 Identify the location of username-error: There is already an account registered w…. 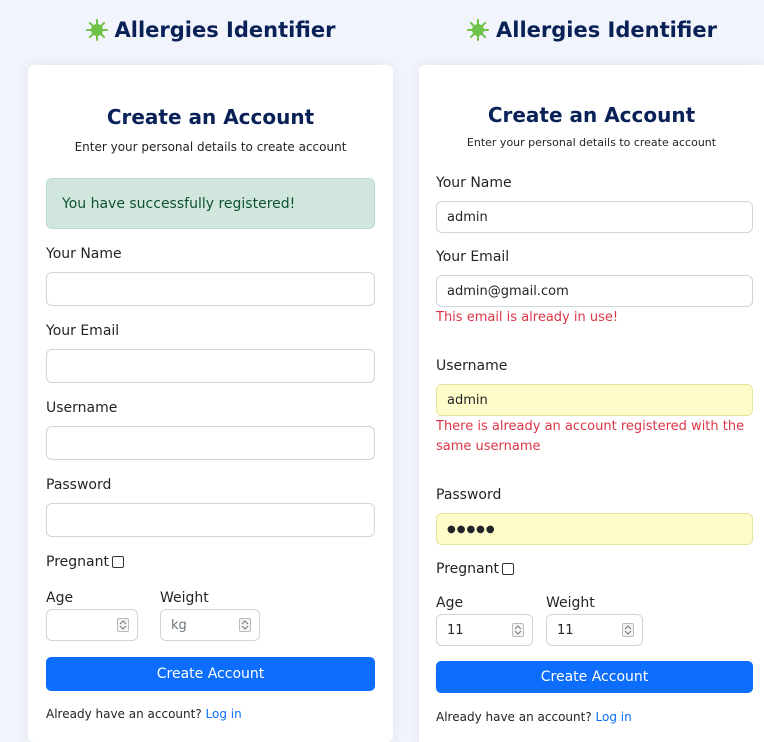
(590, 436).